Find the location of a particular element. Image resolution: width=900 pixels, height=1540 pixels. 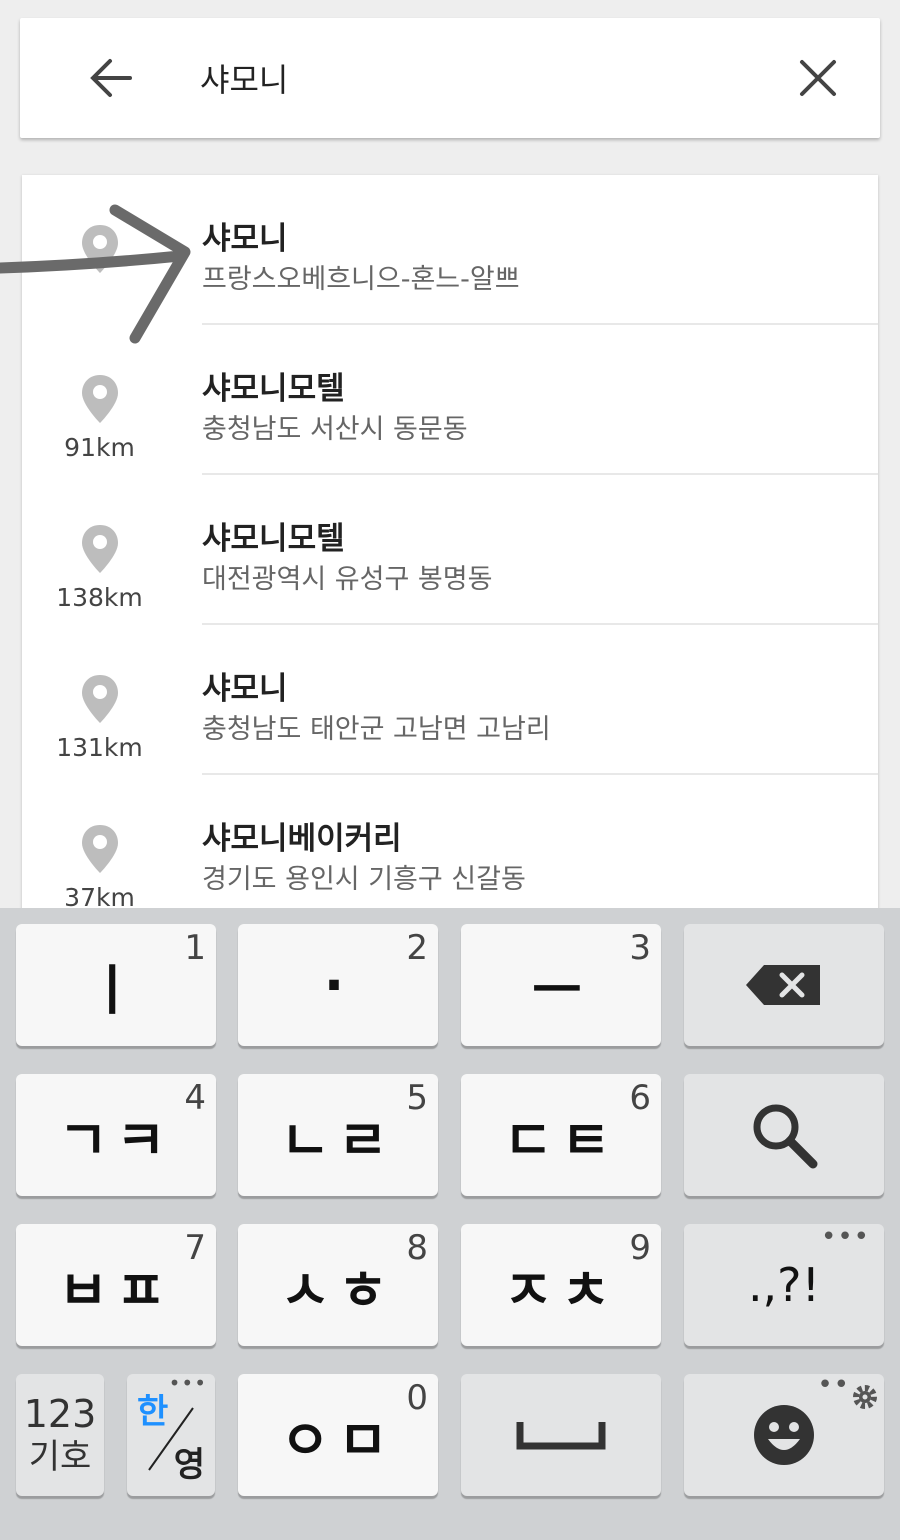

key-label: ㅂㅍ is located at coordinates (116, 1290).